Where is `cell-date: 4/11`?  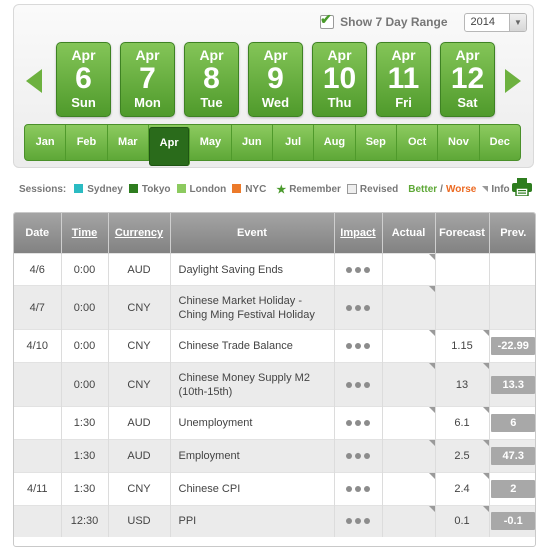
cell-date: 4/11 is located at coordinates (38, 489).